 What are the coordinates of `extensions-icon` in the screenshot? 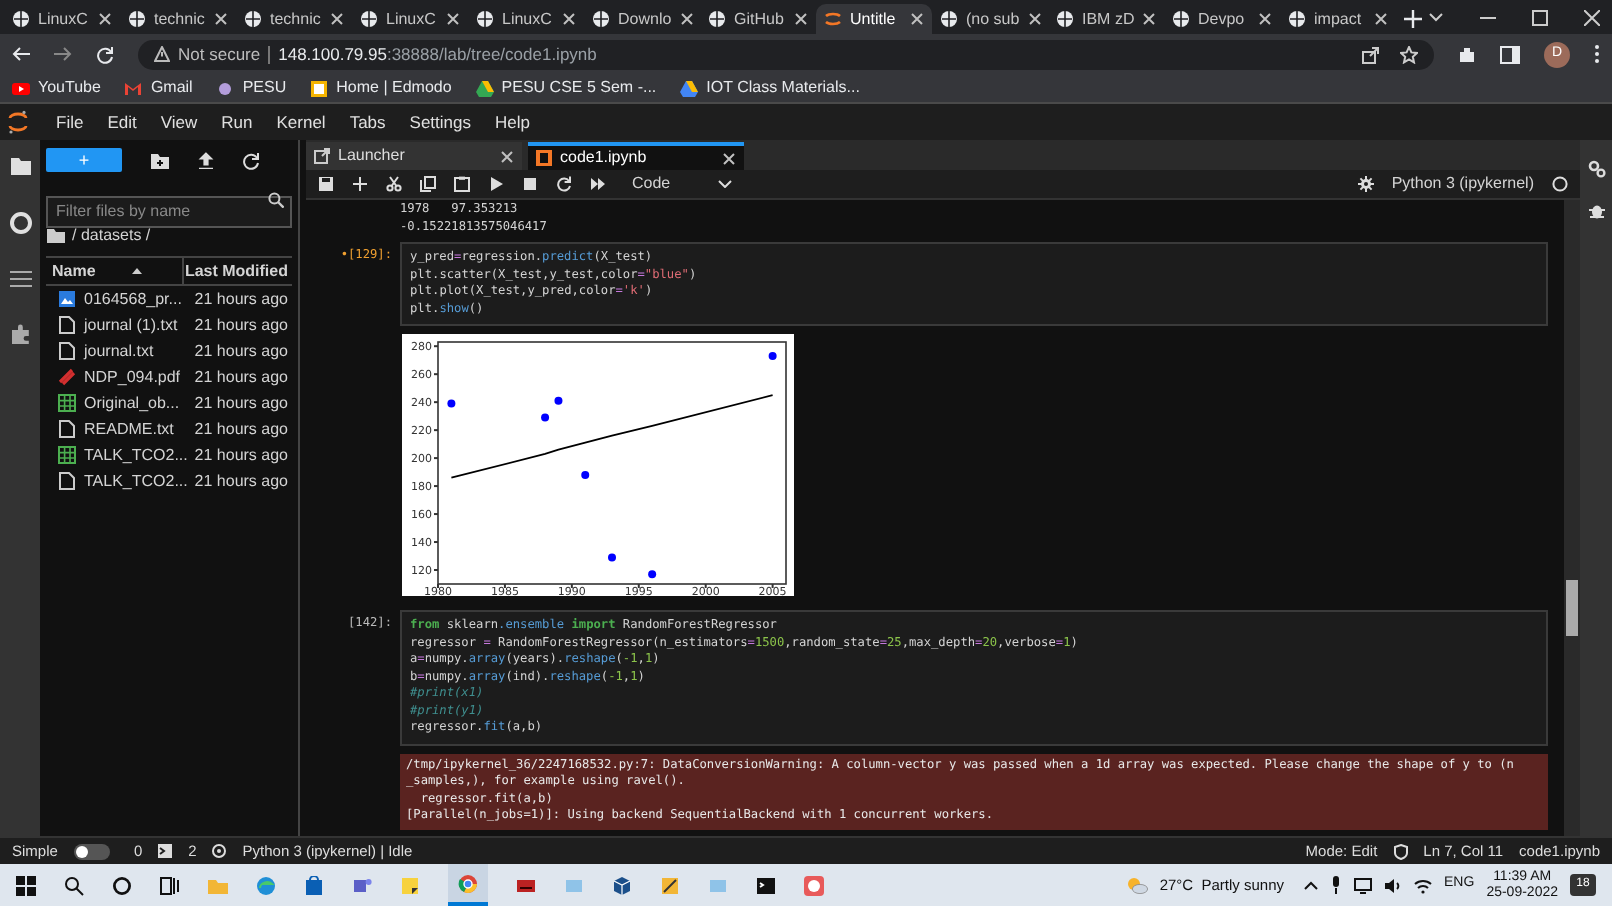 It's located at (1467, 54).